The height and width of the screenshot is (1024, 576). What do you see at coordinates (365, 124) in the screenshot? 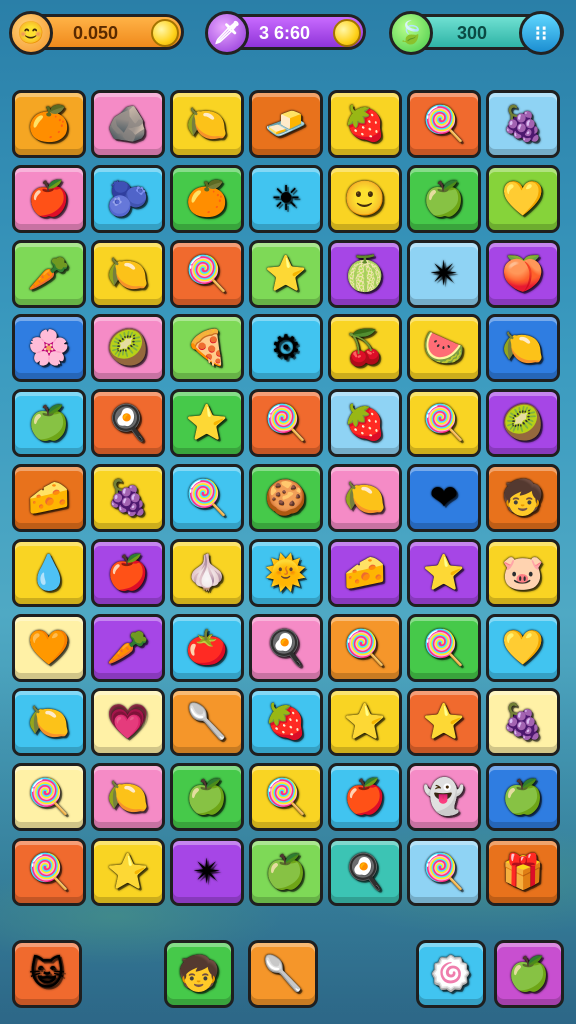
I see `tile-r1-c5: 🍓` at bounding box center [365, 124].